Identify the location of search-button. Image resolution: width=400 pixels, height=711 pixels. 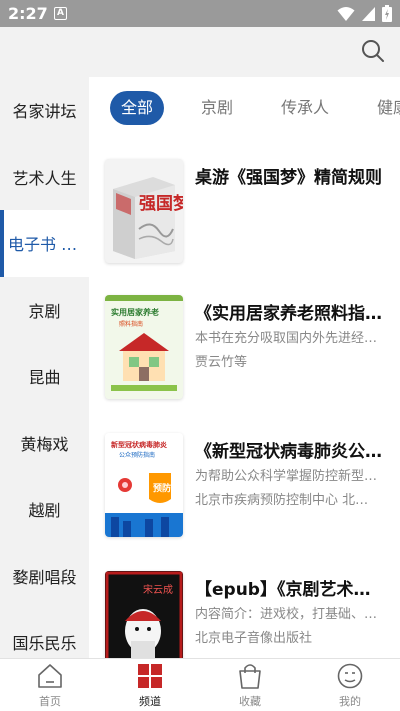
(373, 51).